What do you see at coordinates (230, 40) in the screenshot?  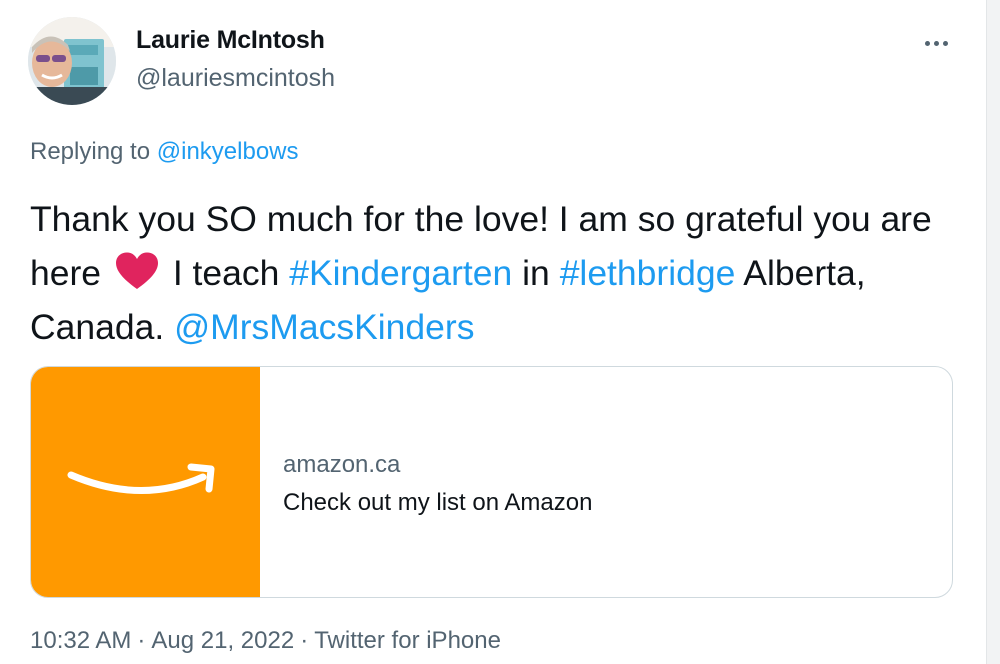 I see `author-name: Laurie McIntosh` at bounding box center [230, 40].